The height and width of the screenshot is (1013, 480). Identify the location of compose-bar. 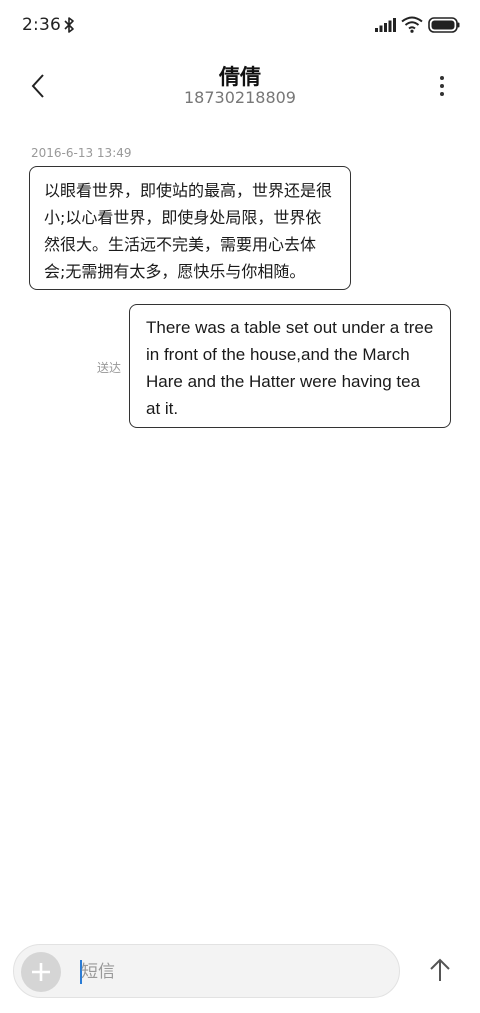
(206, 971).